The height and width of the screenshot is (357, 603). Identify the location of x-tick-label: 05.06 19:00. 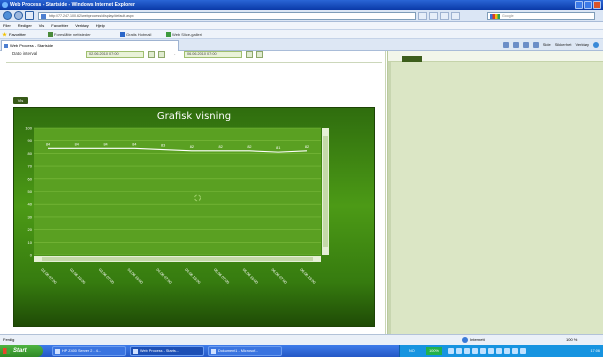
(250, 276).